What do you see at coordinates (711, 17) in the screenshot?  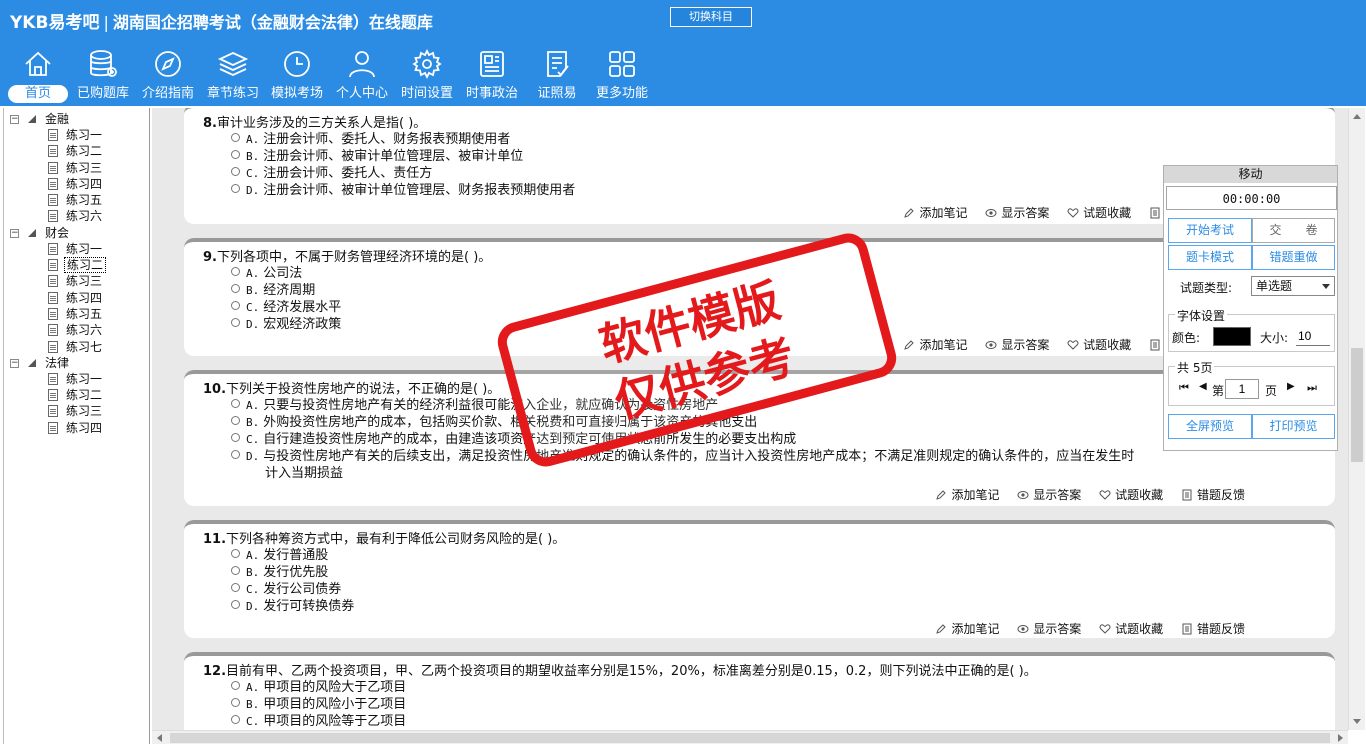 I see `switch-subject-button: 切换科目` at bounding box center [711, 17].